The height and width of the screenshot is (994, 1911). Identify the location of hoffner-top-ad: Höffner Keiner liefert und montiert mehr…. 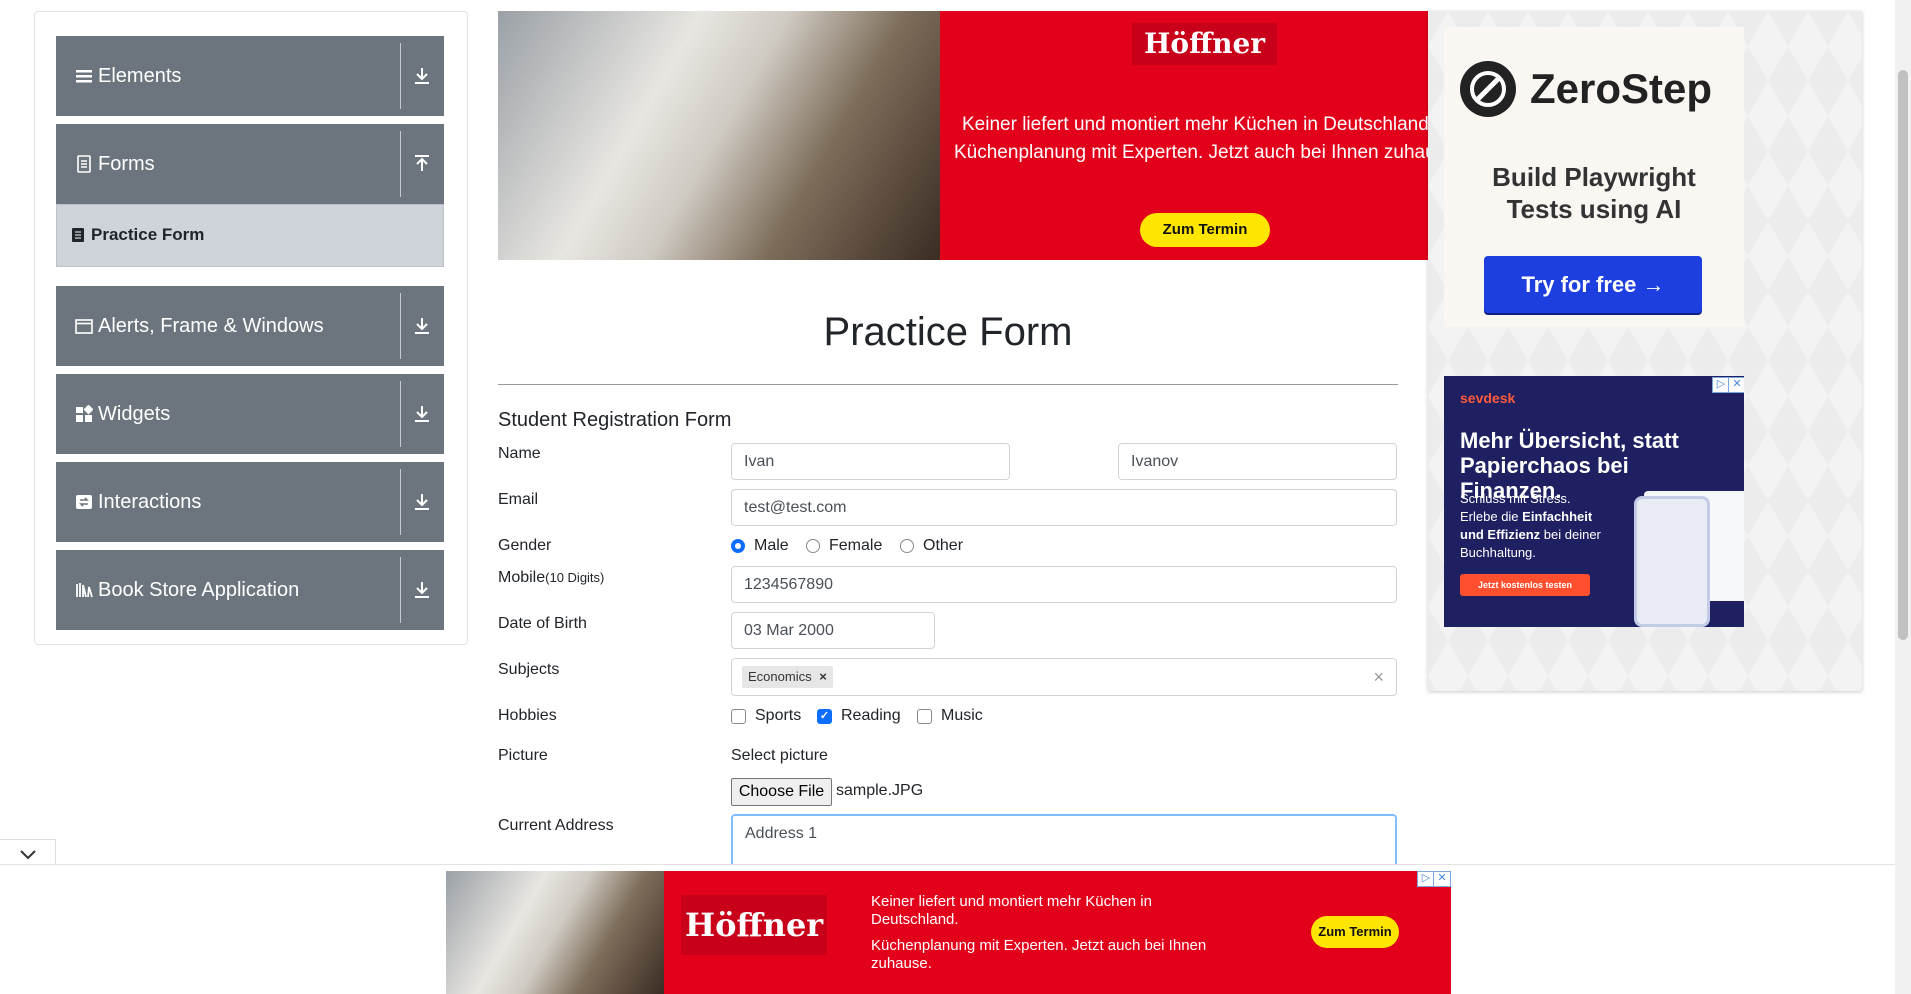
(963, 135).